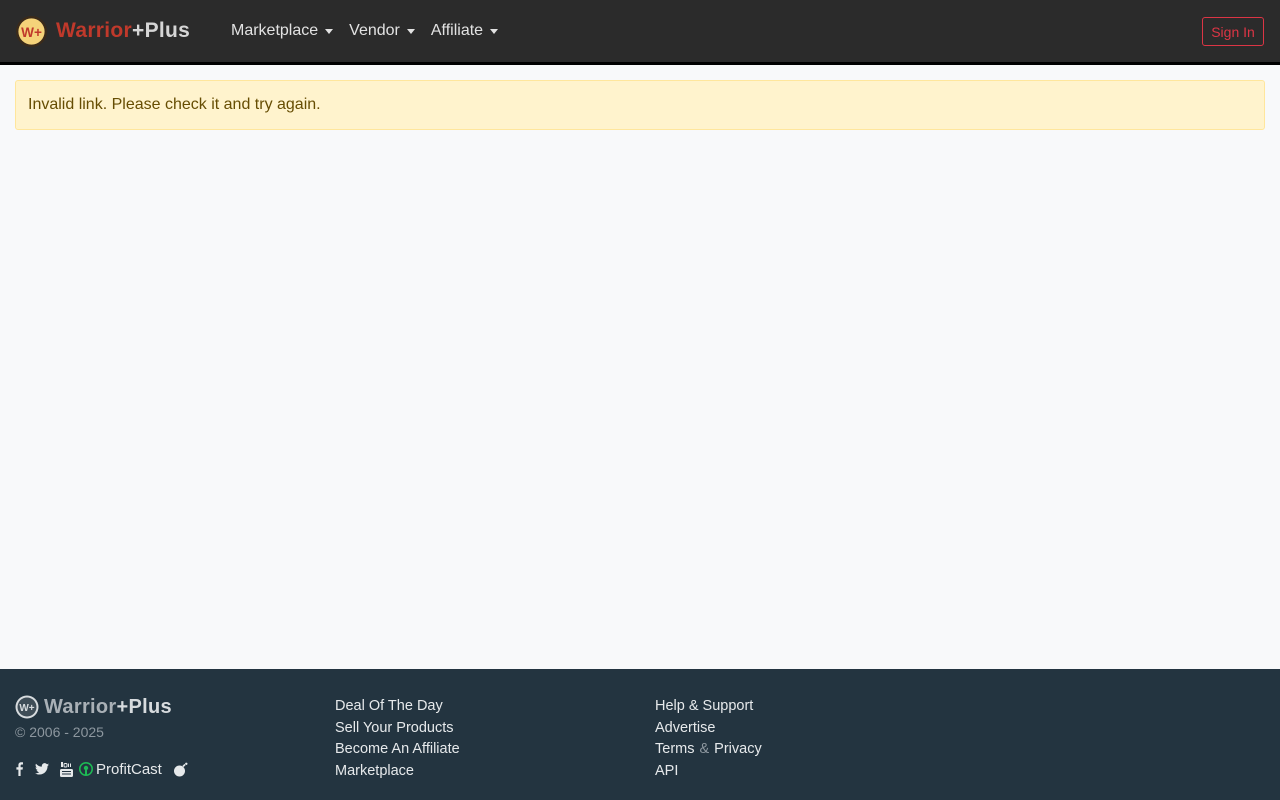 Image resolution: width=1280 pixels, height=800 pixels. I want to click on footer-terms-privacy-row: Terms & Privacy, so click(708, 750).